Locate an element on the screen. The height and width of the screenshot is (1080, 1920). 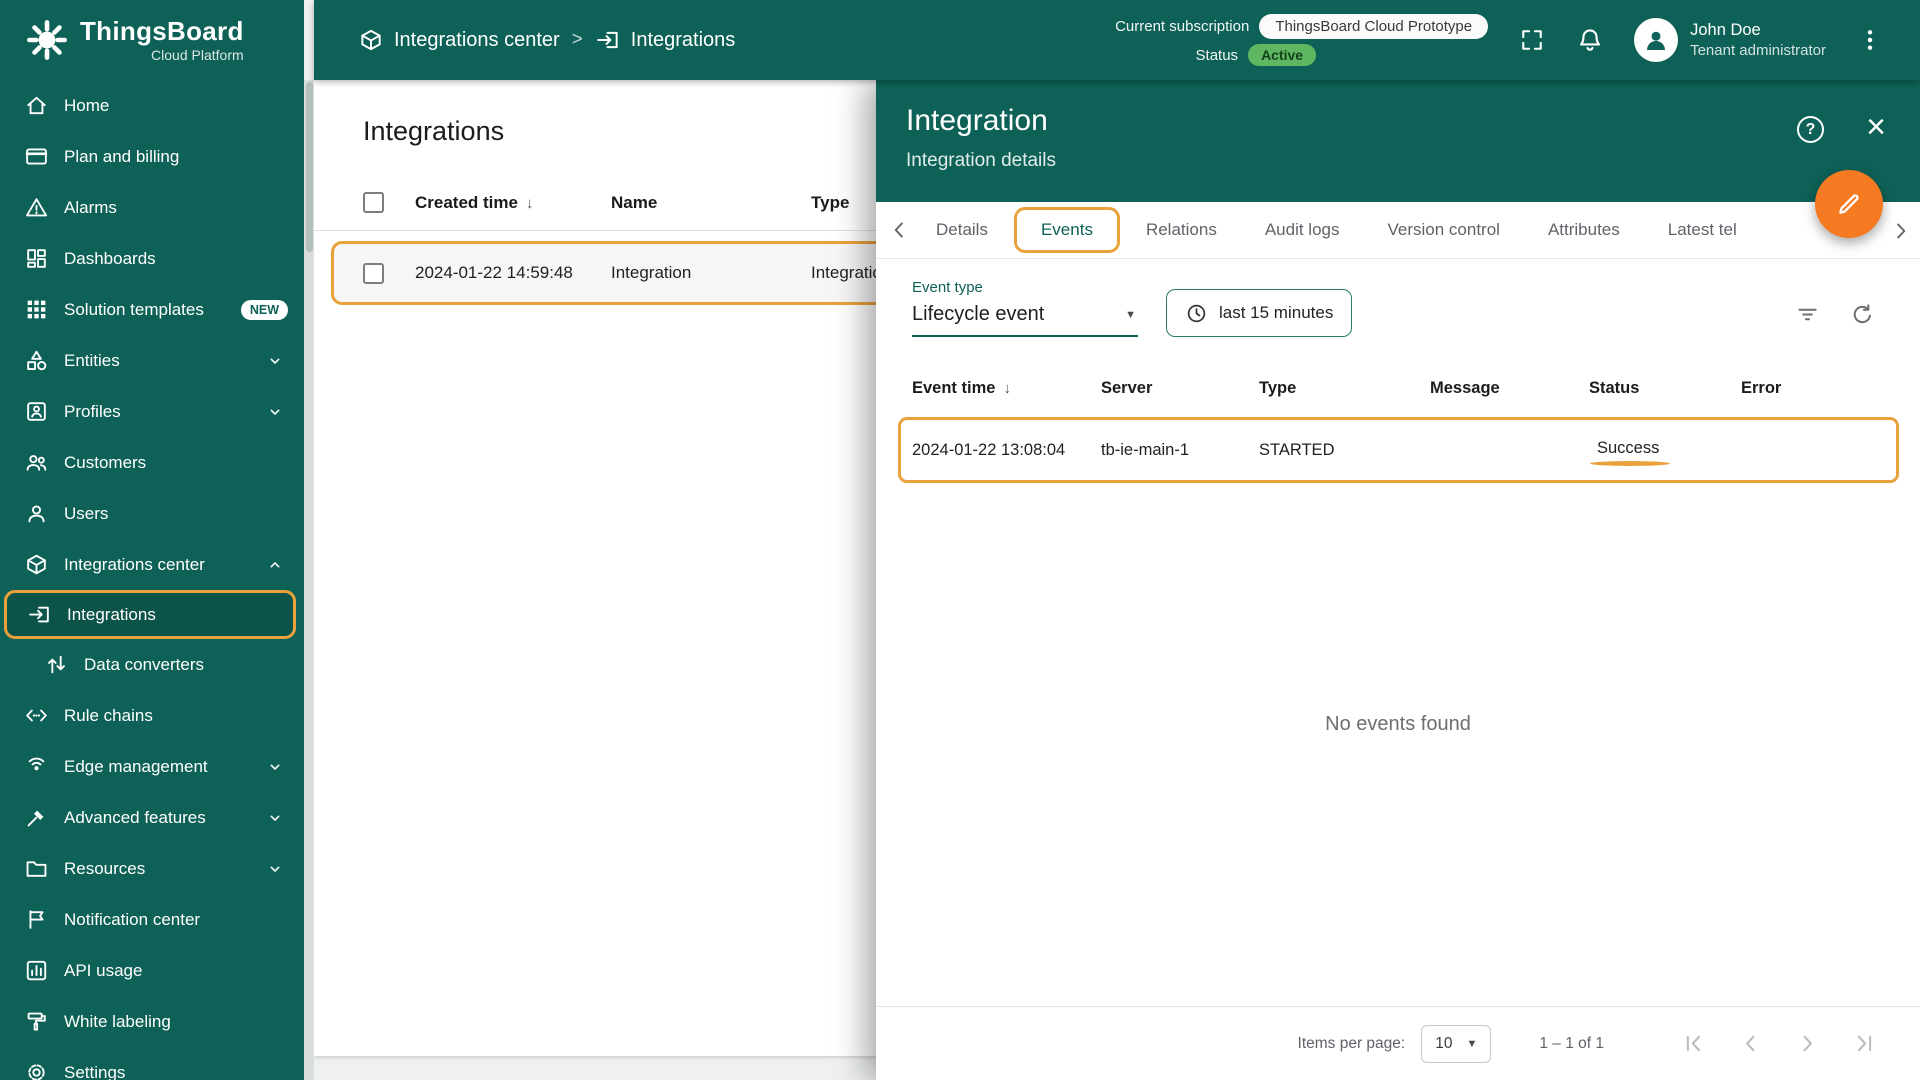
items-per-page-select: 10 is located at coordinates (1456, 1043).